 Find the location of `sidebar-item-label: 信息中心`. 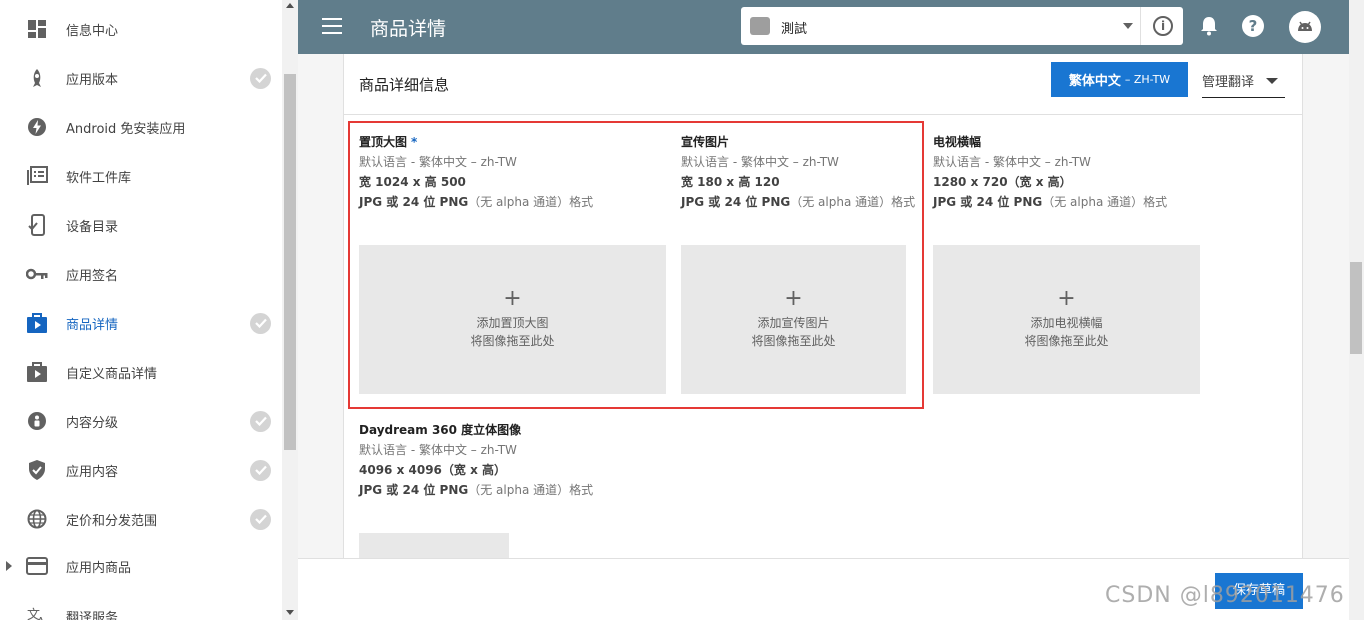

sidebar-item-label: 信息中心 is located at coordinates (92, 31).